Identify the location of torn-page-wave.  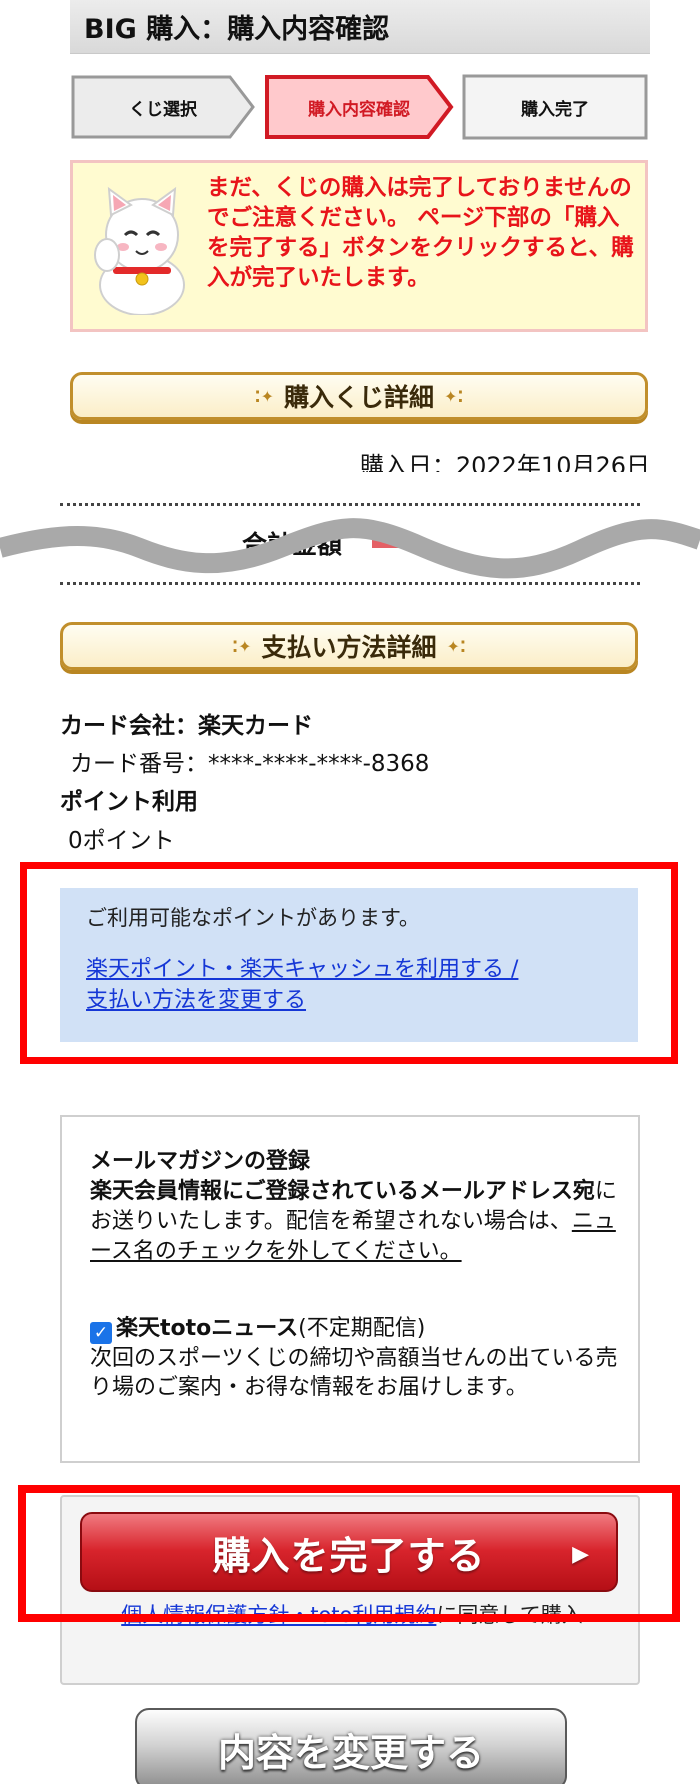
(350, 548).